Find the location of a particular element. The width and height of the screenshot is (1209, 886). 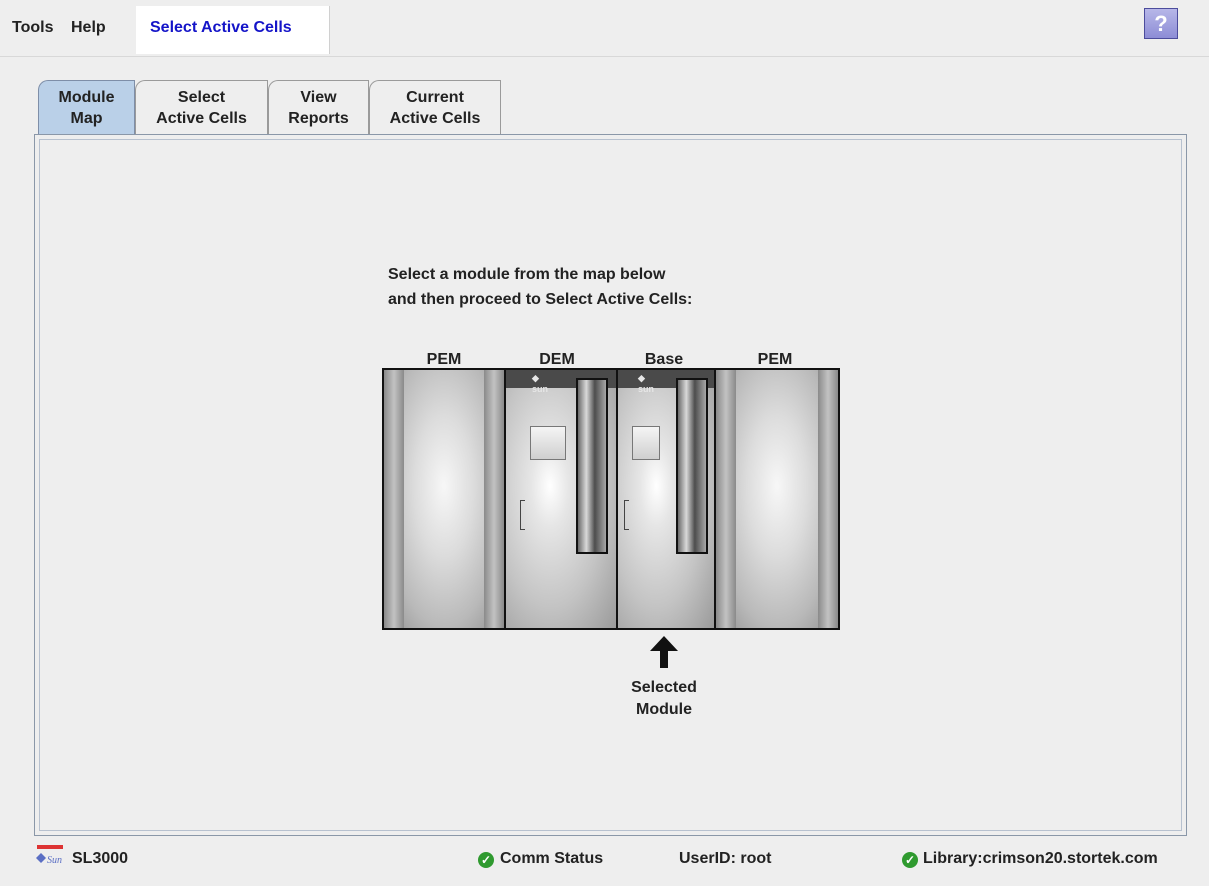

tab-label-line1: Current is located at coordinates (435, 97).